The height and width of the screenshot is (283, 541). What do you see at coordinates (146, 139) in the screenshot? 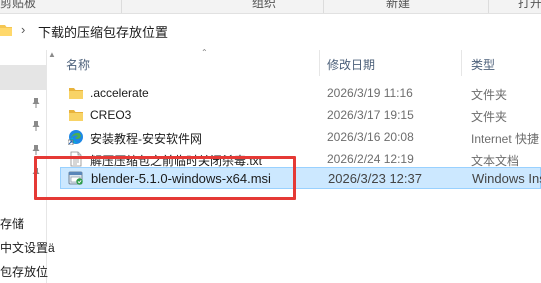
I see `file-name: 安装教程-安安软件网` at bounding box center [146, 139].